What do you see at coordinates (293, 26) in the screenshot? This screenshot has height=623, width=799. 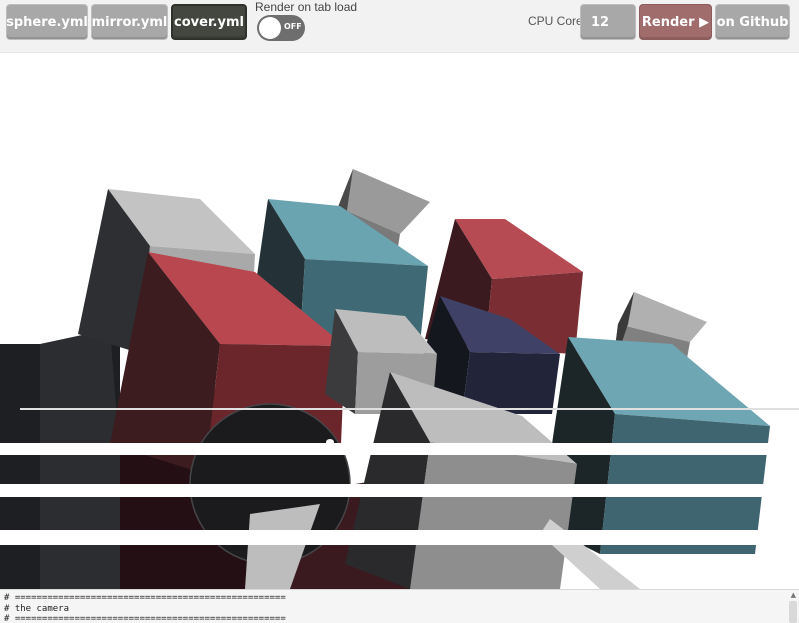 I see `toggle-state-text: OFF` at bounding box center [293, 26].